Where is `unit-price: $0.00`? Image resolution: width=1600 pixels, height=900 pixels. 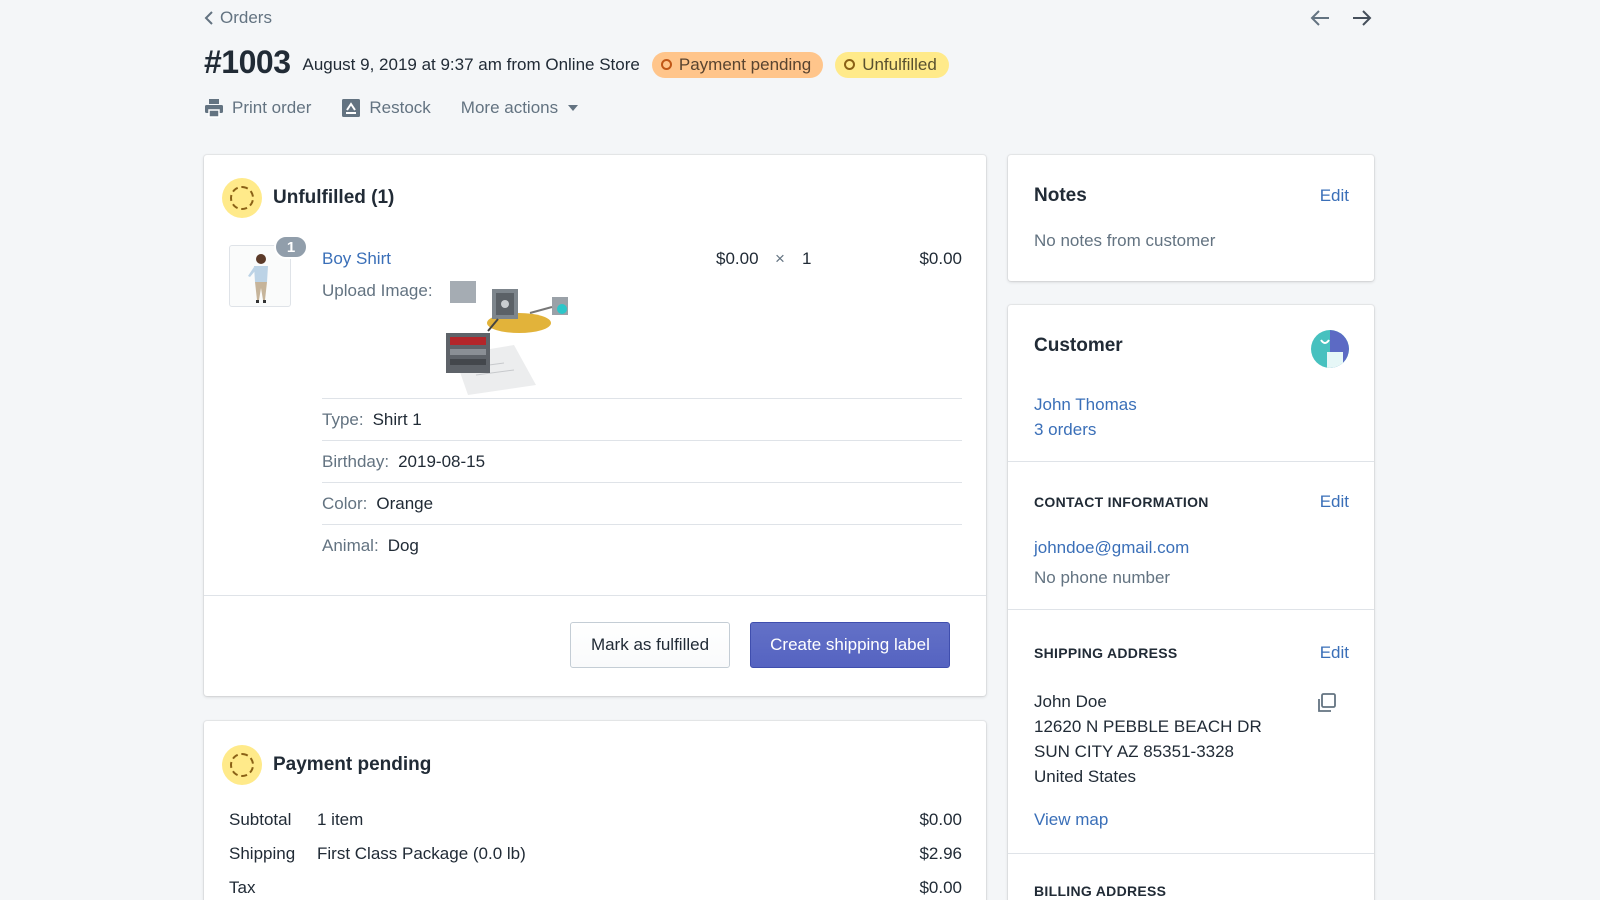
unit-price: $0.00 is located at coordinates (737, 258).